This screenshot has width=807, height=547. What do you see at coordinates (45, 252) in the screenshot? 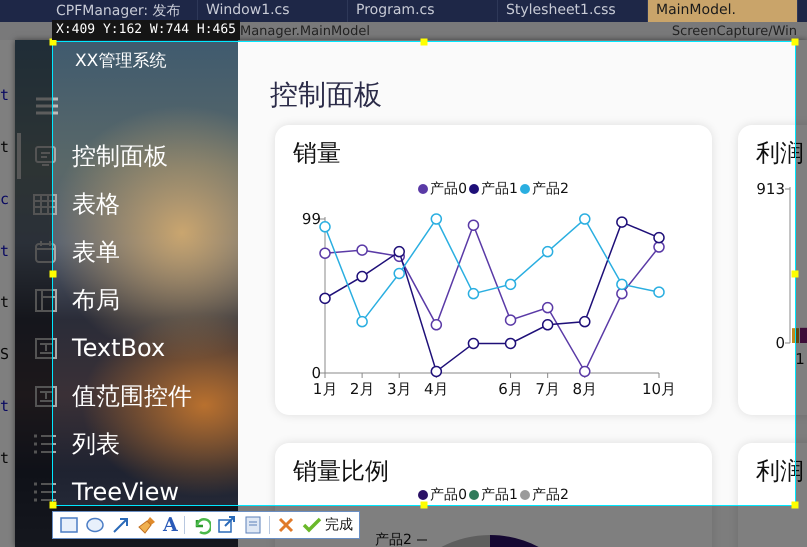
I see `calendar-icon` at bounding box center [45, 252].